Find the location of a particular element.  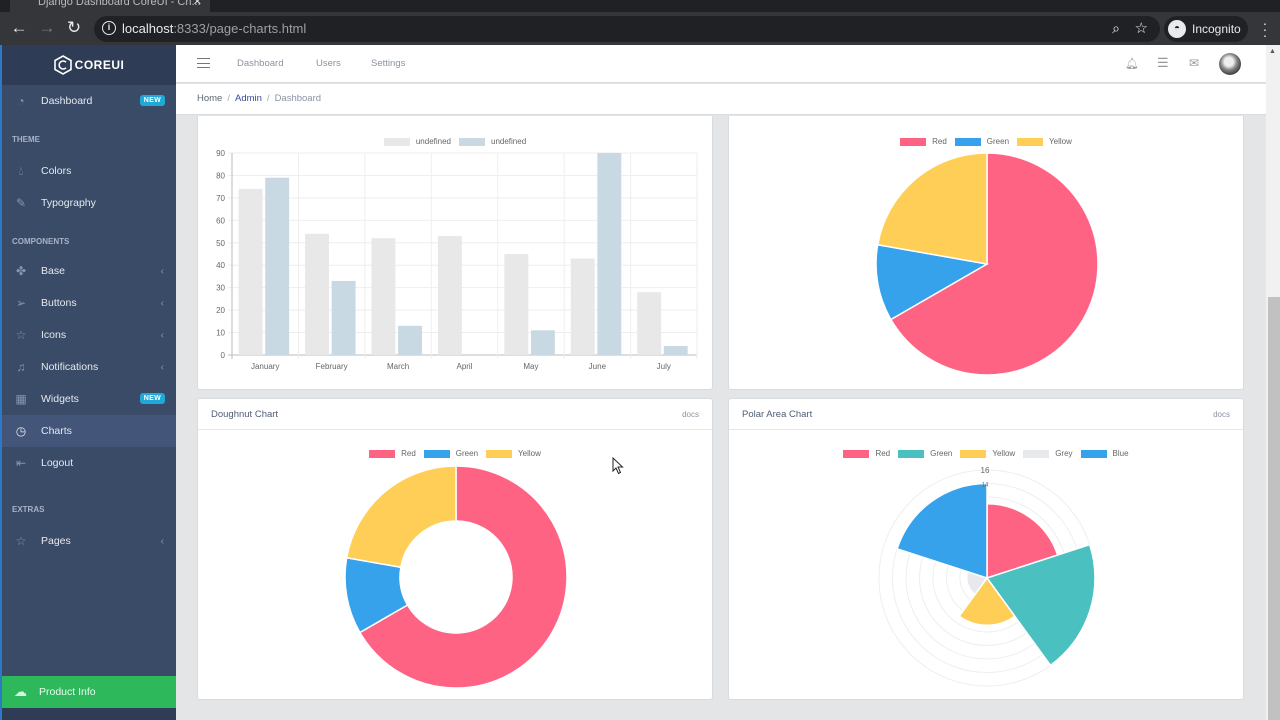

sidebar-item-charts: ◷ Charts is located at coordinates (89, 431).